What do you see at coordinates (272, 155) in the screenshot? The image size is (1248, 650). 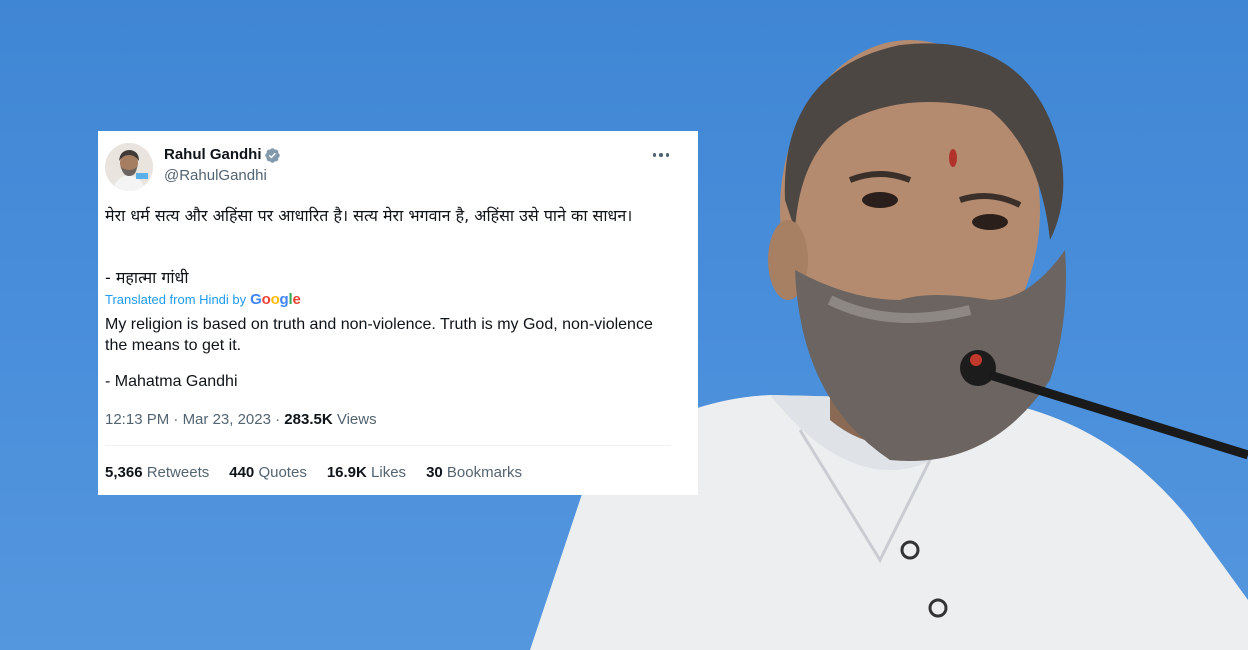 I see `verified-badge-icon` at bounding box center [272, 155].